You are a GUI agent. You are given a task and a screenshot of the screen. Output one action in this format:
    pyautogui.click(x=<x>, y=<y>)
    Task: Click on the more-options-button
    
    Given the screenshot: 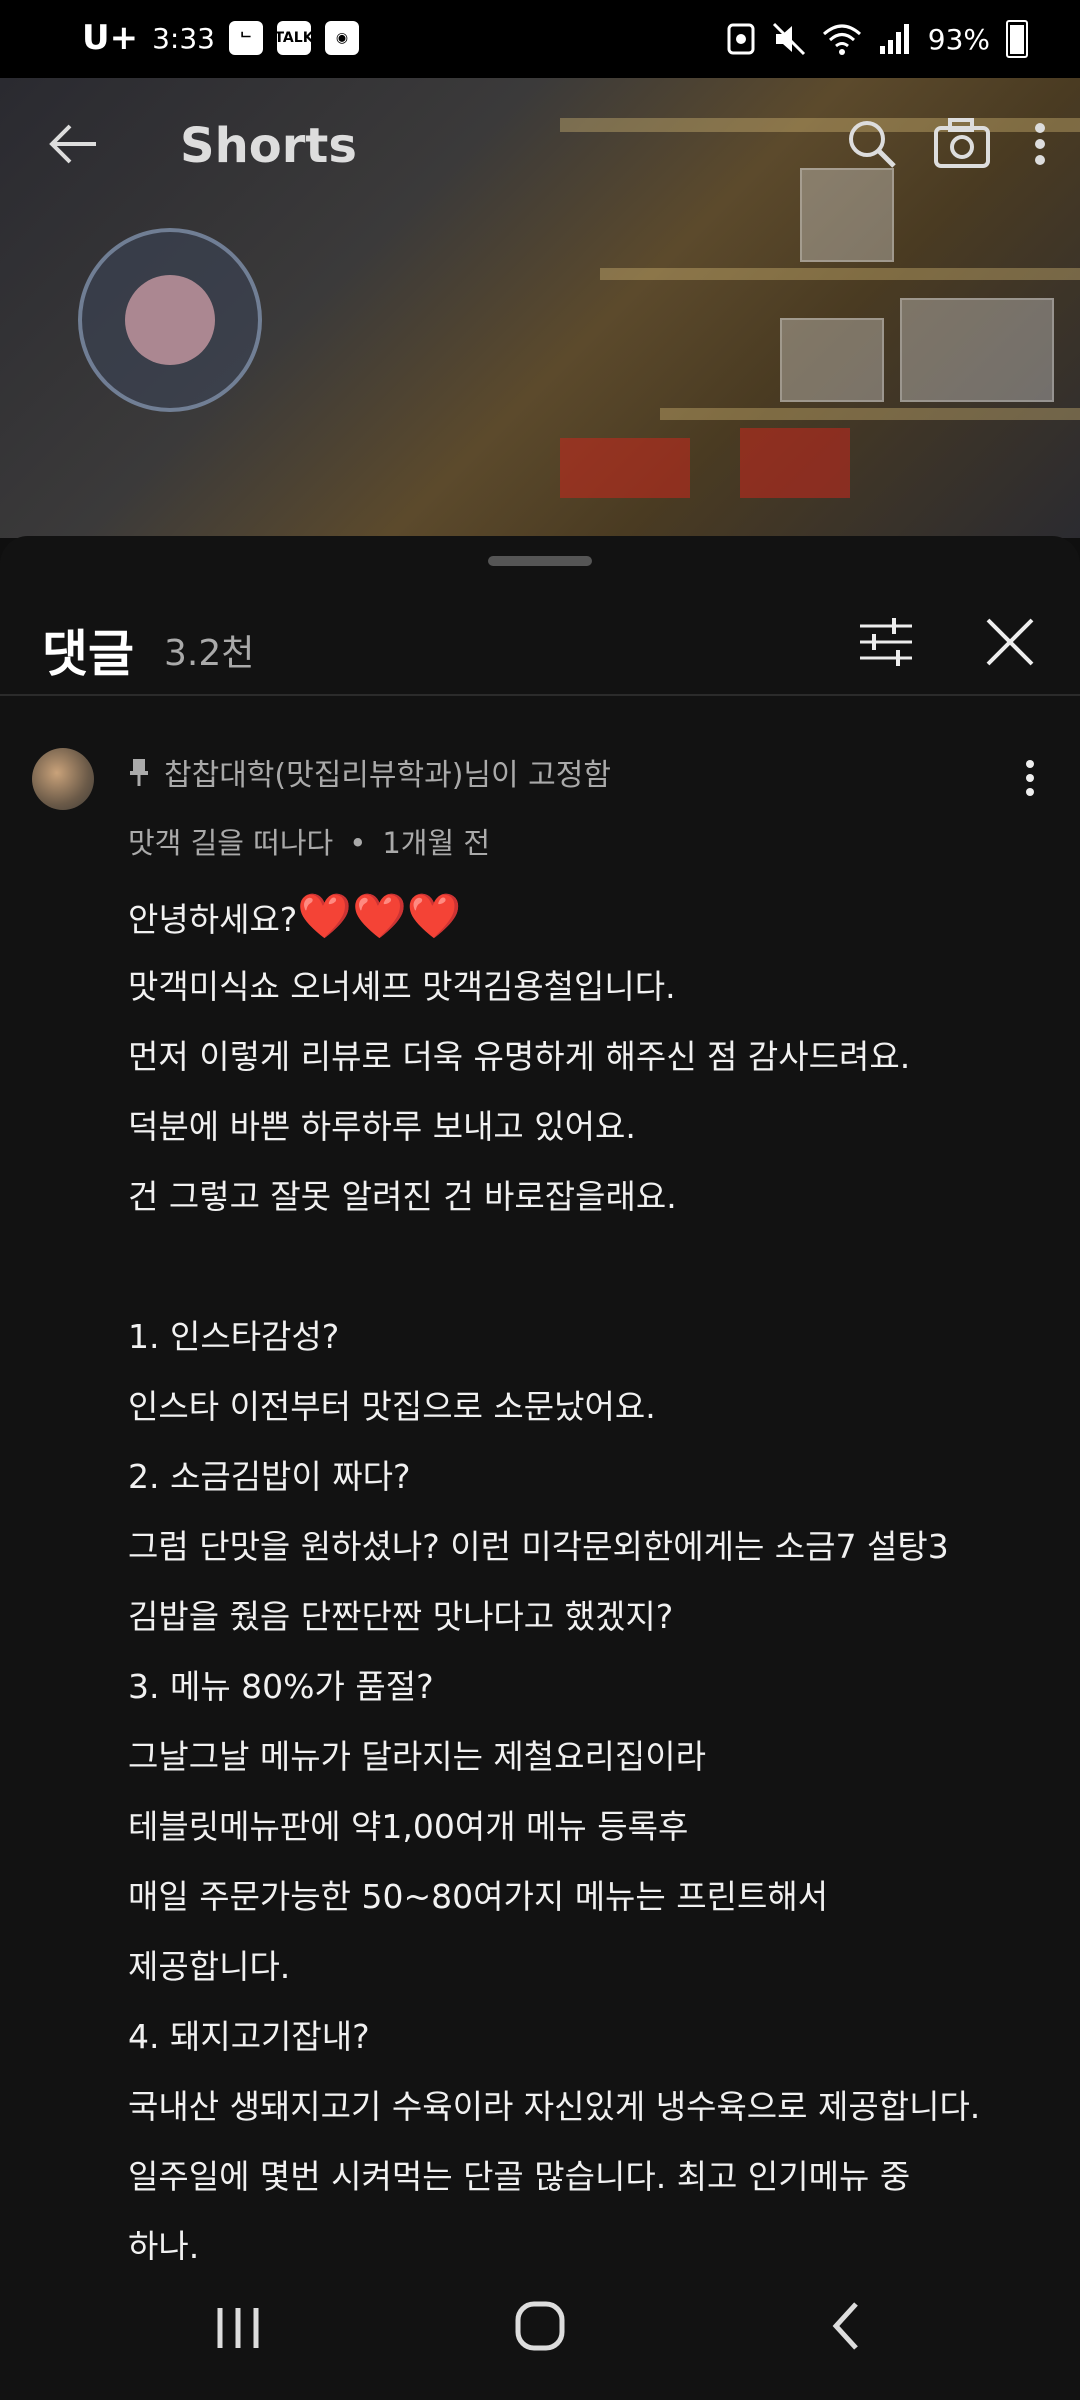 What is the action you would take?
    pyautogui.click(x=1040, y=144)
    